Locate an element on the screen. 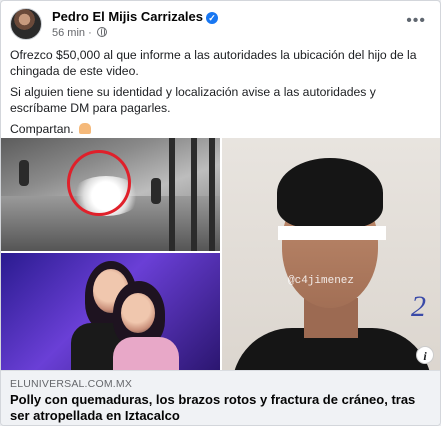  post-header: Pedro El Mijis Carrizales ✓ 56 min · ••• is located at coordinates (221, 25).